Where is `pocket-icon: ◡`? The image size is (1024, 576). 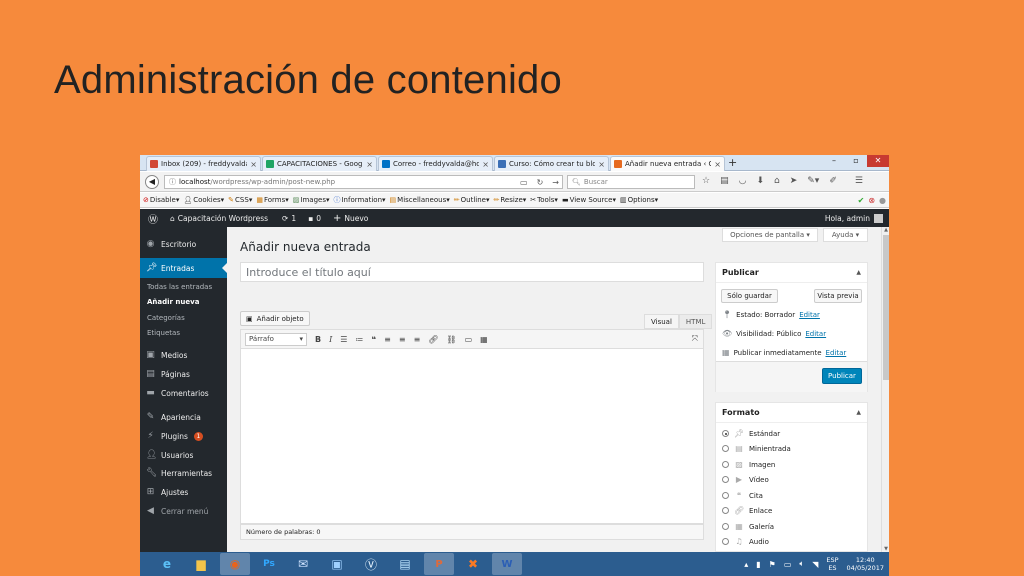
pocket-icon: ◡ is located at coordinates (743, 181).